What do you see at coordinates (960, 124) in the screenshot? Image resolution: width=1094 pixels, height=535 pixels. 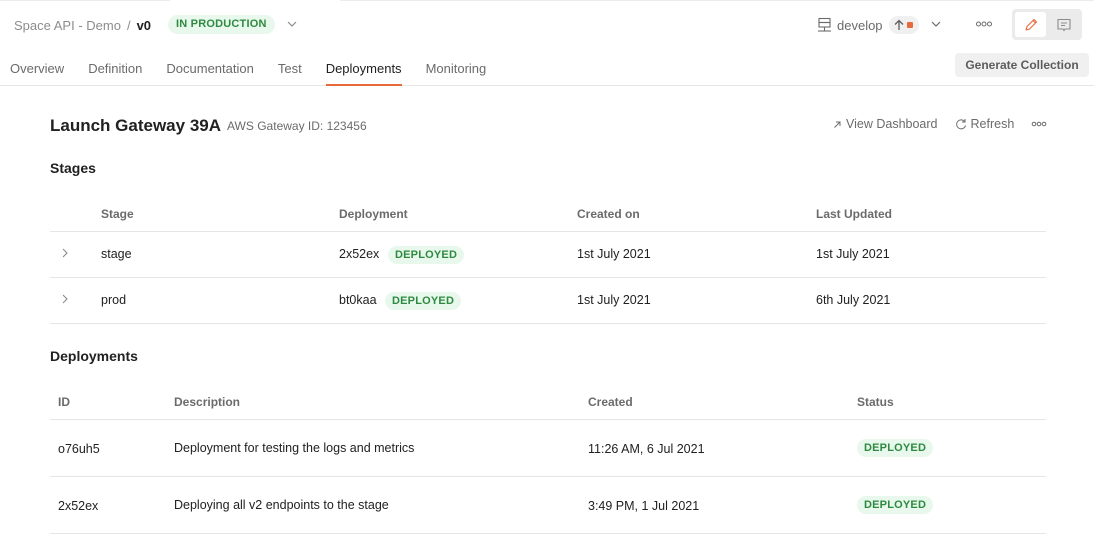 I see `refresh-icon` at bounding box center [960, 124].